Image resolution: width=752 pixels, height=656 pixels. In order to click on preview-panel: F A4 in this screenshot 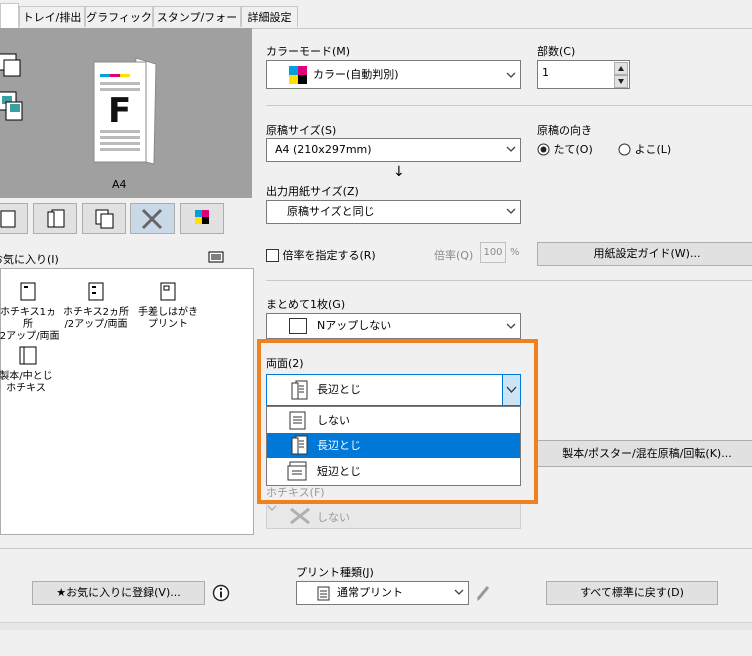, I will do `click(126, 113)`.